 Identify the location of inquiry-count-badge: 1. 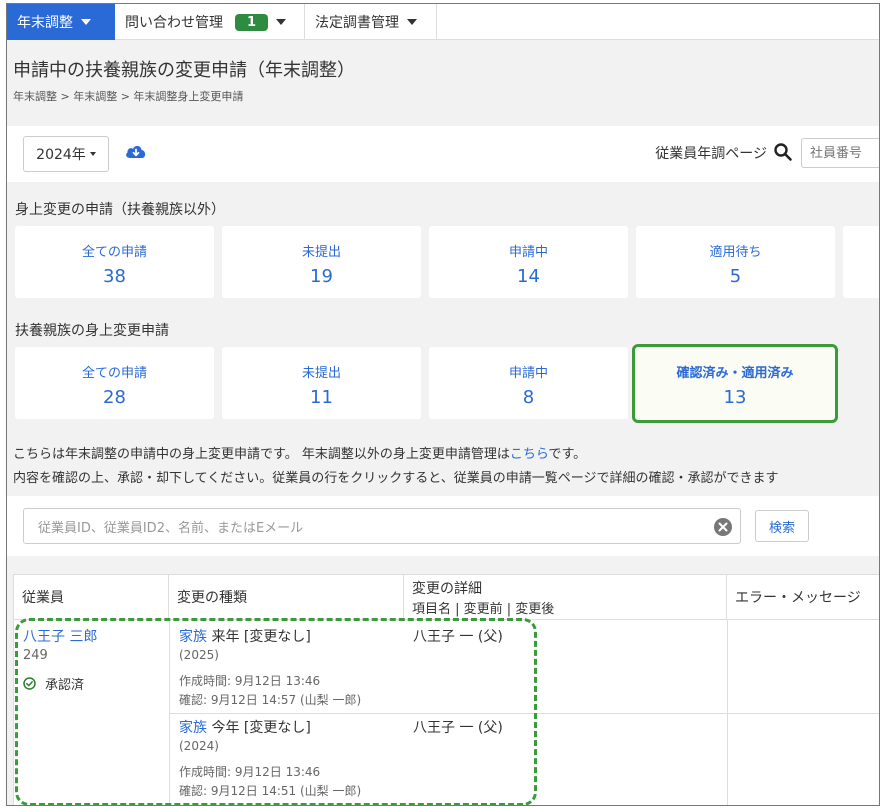
(252, 22).